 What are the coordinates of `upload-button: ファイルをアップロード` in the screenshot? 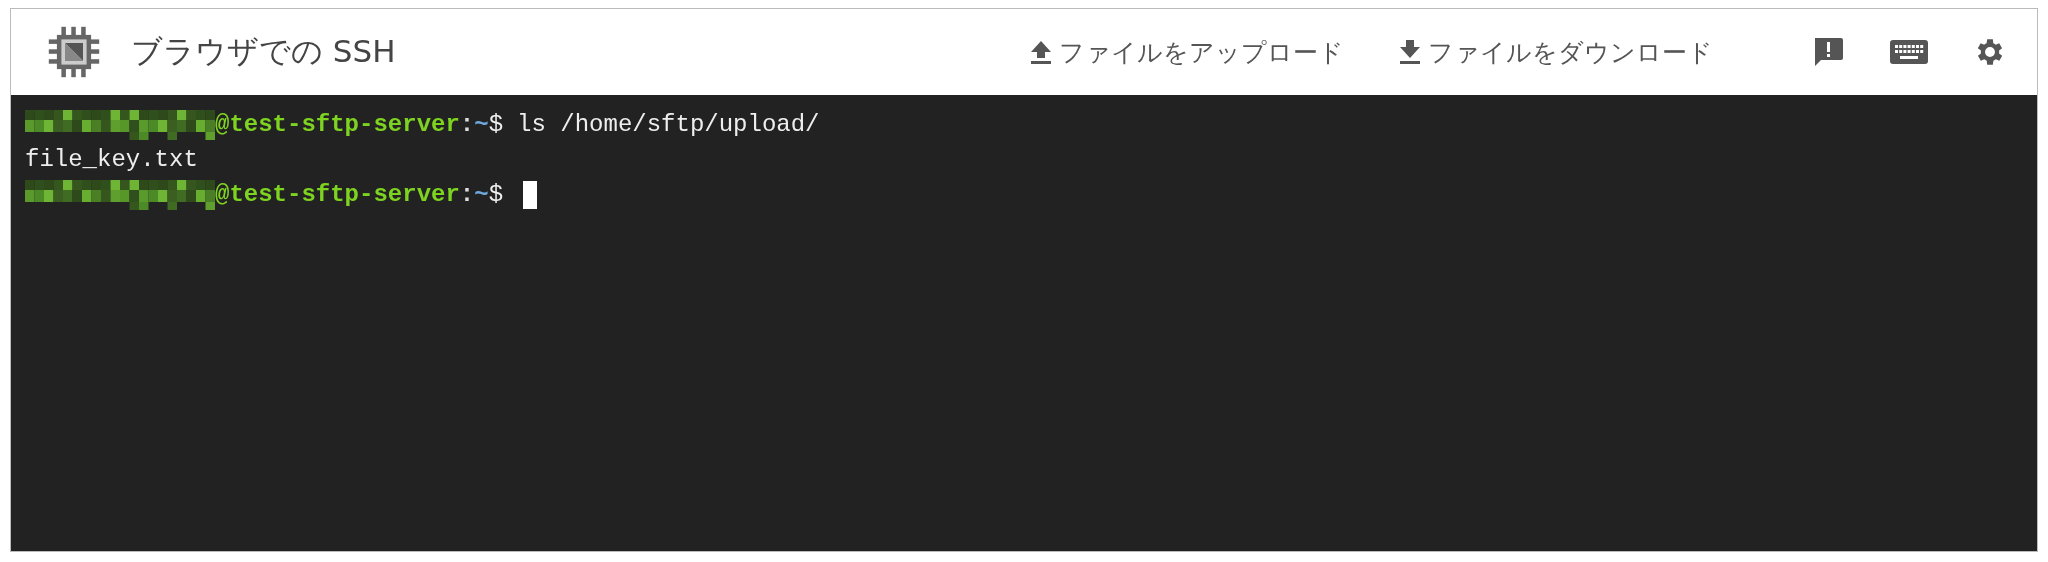 It's located at (1186, 52).